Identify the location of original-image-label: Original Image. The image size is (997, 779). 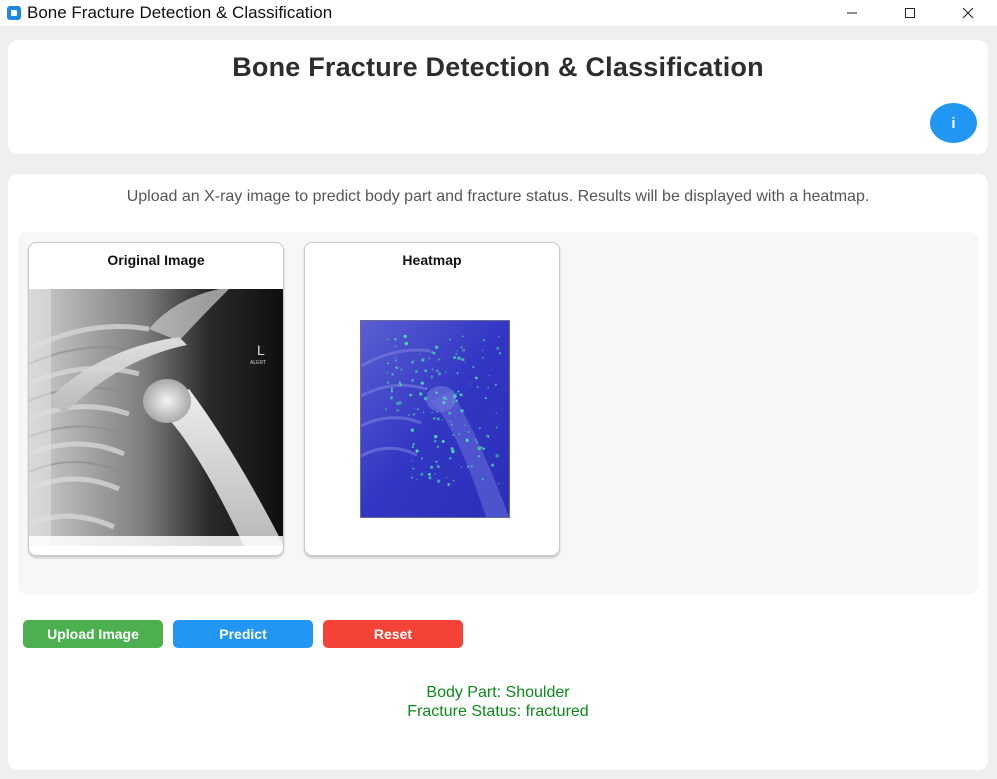
(156, 260).